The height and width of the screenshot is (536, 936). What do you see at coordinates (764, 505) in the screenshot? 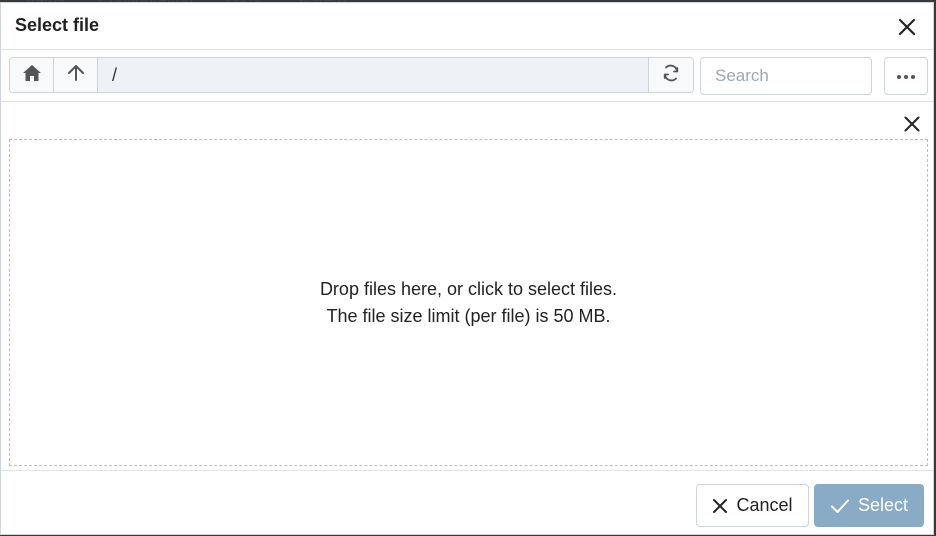
I see `cancel-label: Cancel` at bounding box center [764, 505].